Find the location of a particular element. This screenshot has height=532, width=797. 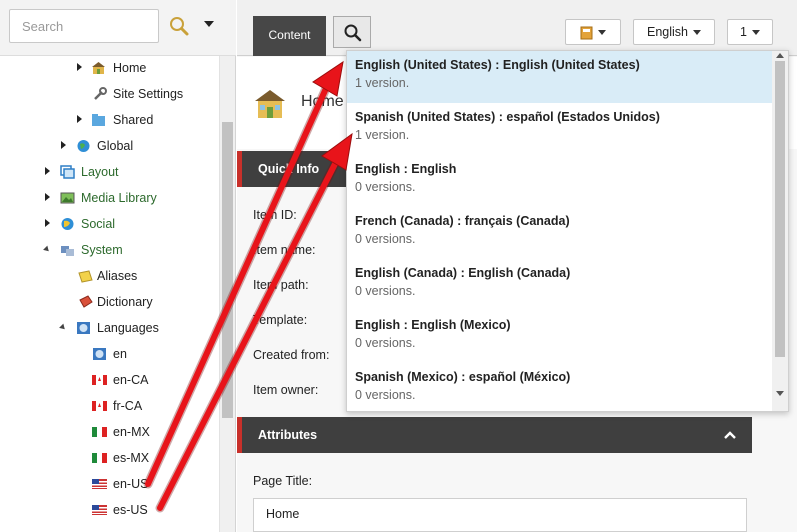

social-globe-icon is located at coordinates (67, 224).